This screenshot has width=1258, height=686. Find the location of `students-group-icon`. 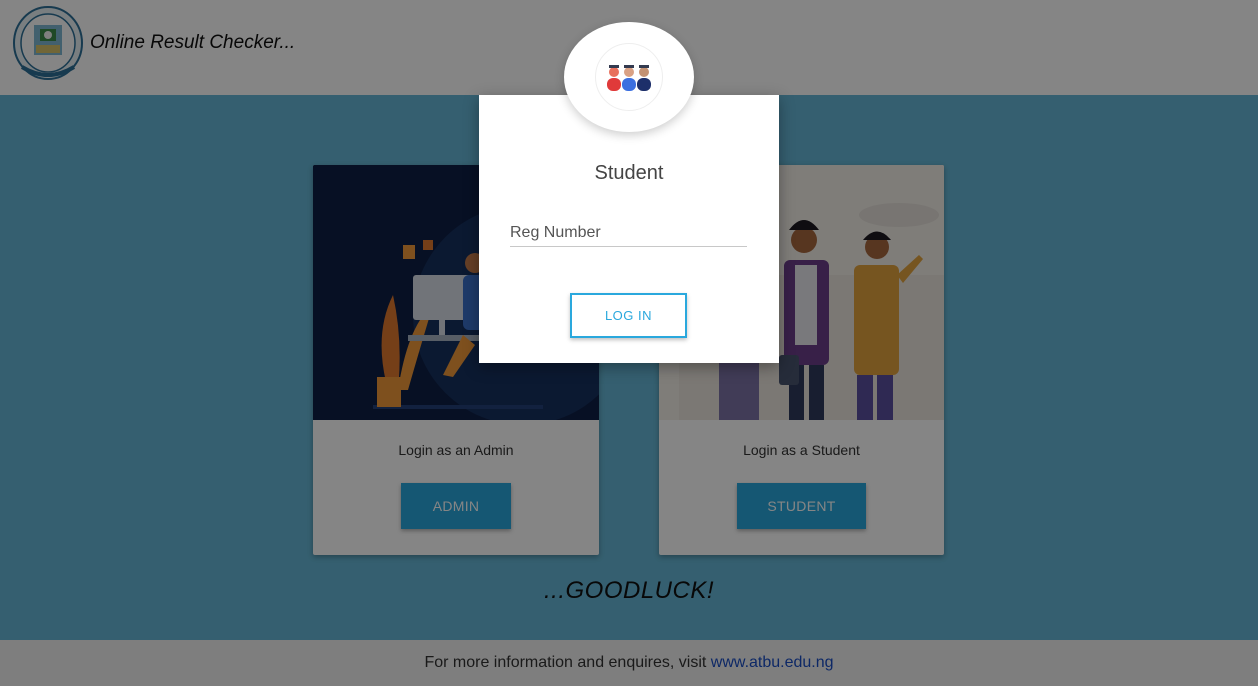

students-group-icon is located at coordinates (629, 78).